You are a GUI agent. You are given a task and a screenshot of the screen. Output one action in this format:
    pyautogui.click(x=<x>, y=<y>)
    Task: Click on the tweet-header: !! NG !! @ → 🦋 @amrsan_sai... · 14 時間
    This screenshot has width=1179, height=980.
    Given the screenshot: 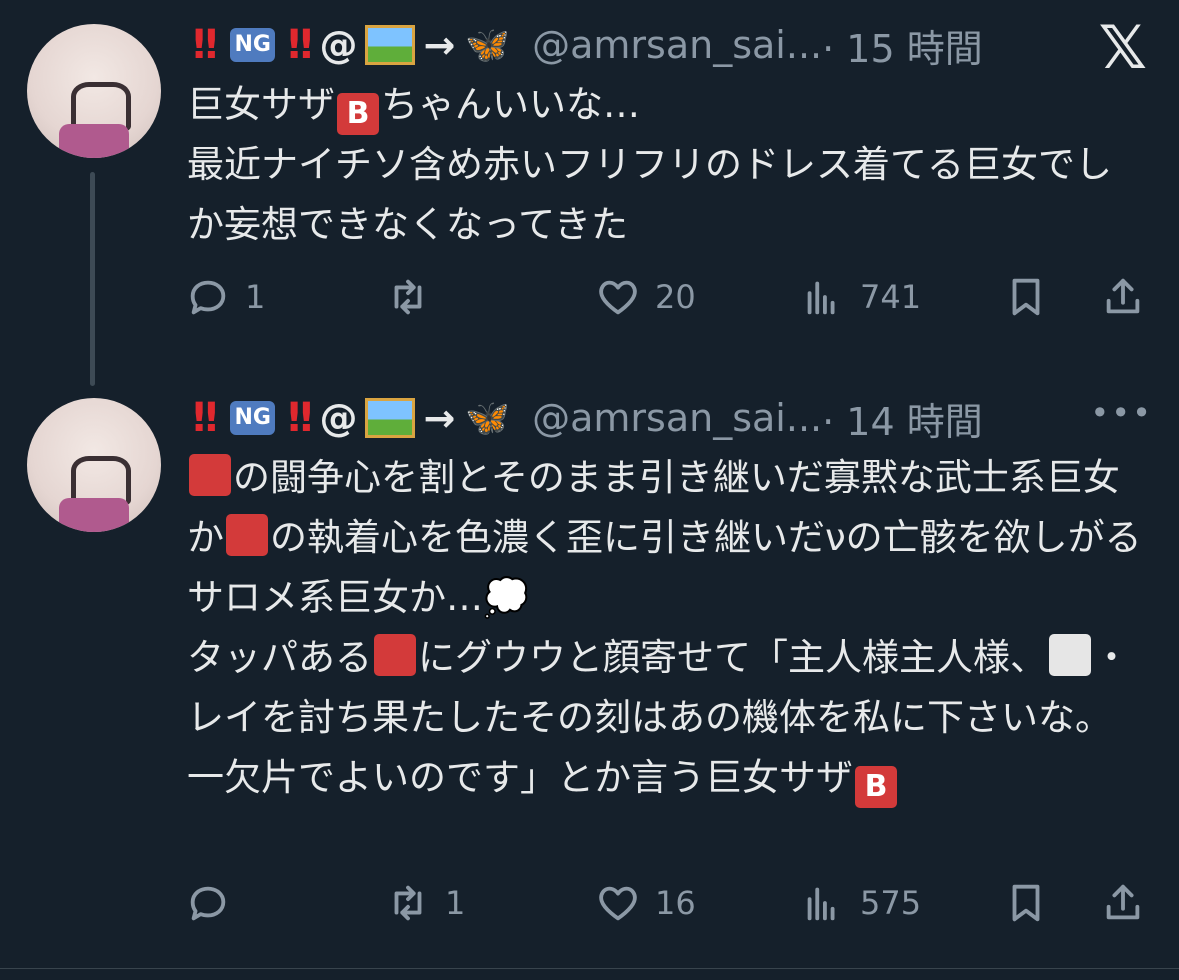 What is the action you would take?
    pyautogui.click(x=586, y=418)
    